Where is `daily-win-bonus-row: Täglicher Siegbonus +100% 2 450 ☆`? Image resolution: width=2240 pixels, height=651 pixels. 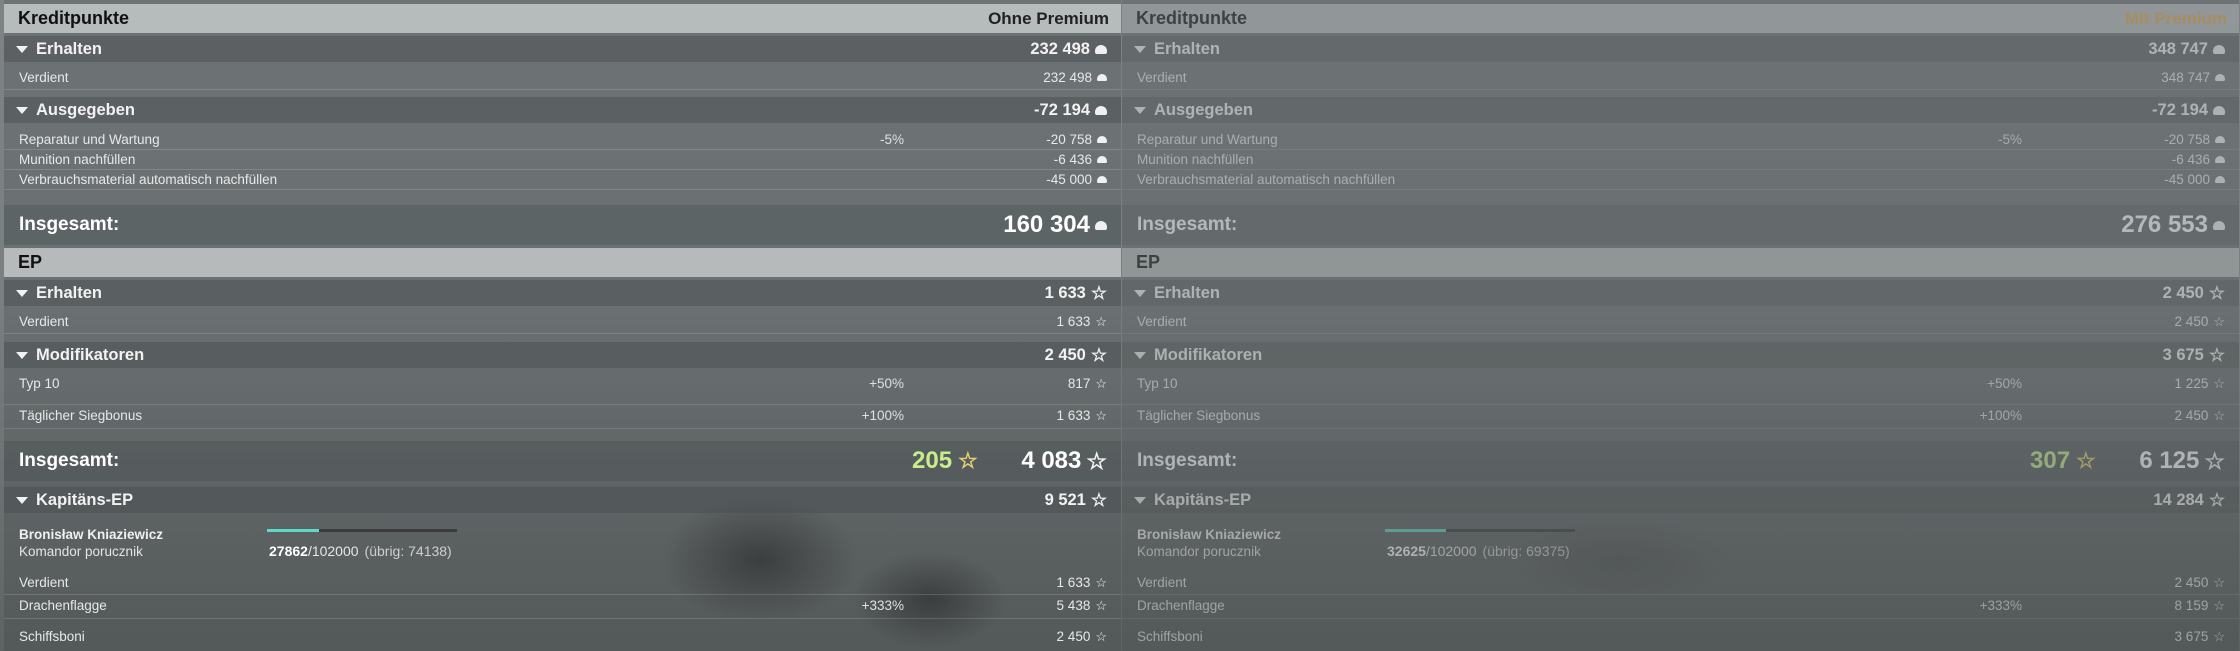
daily-win-bonus-row: Täglicher Siegbonus +100% 2 450 ☆ is located at coordinates (1680, 415).